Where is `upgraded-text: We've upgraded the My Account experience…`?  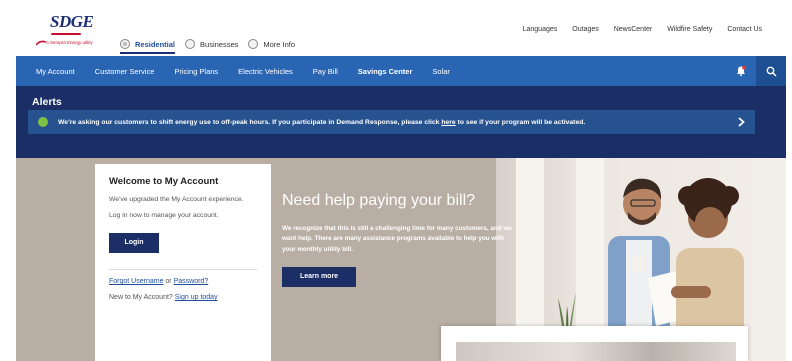 upgraded-text: We've upgraded the My Account experience… is located at coordinates (176, 199).